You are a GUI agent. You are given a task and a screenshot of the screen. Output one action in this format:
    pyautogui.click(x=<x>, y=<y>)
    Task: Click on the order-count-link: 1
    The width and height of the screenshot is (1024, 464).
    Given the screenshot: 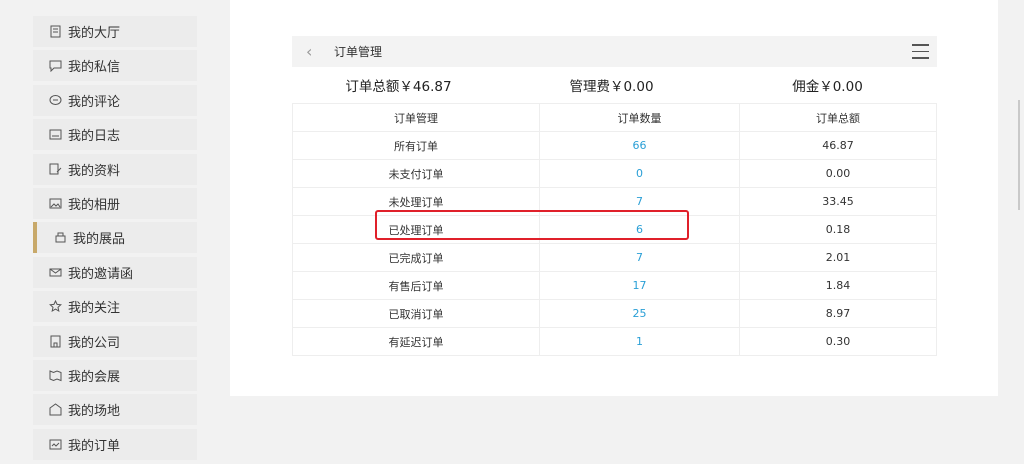 What is the action you would take?
    pyautogui.click(x=639, y=341)
    